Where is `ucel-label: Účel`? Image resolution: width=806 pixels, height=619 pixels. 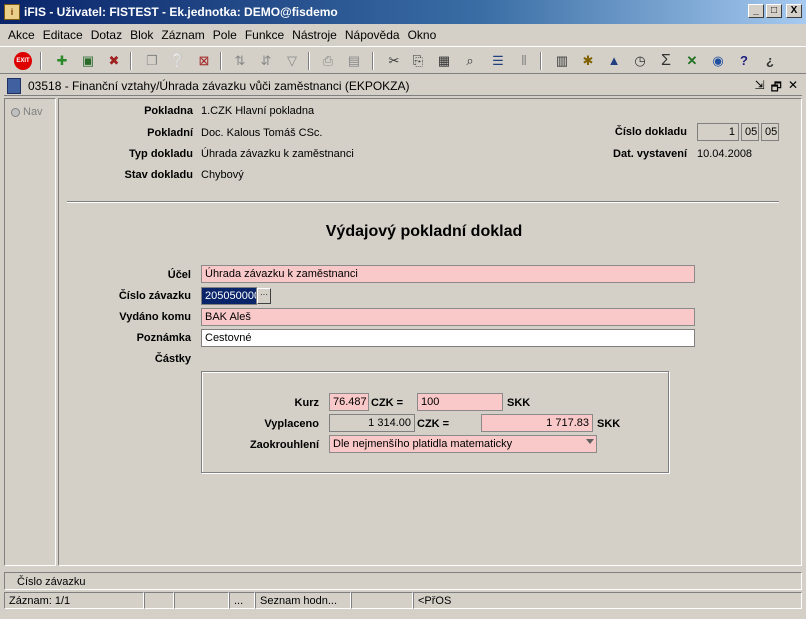
ucel-label: Účel is located at coordinates (179, 275).